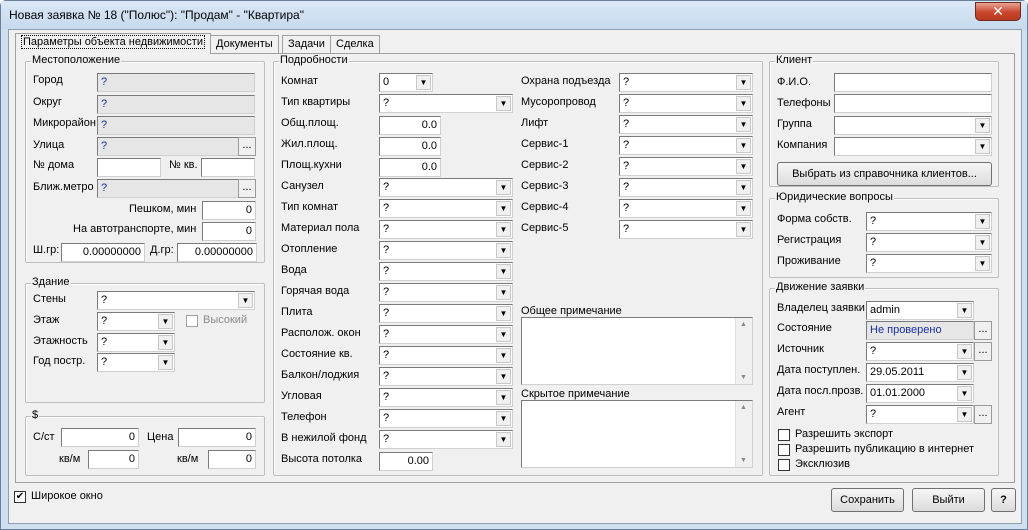  I want to click on owner-select: admin ▼, so click(920, 310).